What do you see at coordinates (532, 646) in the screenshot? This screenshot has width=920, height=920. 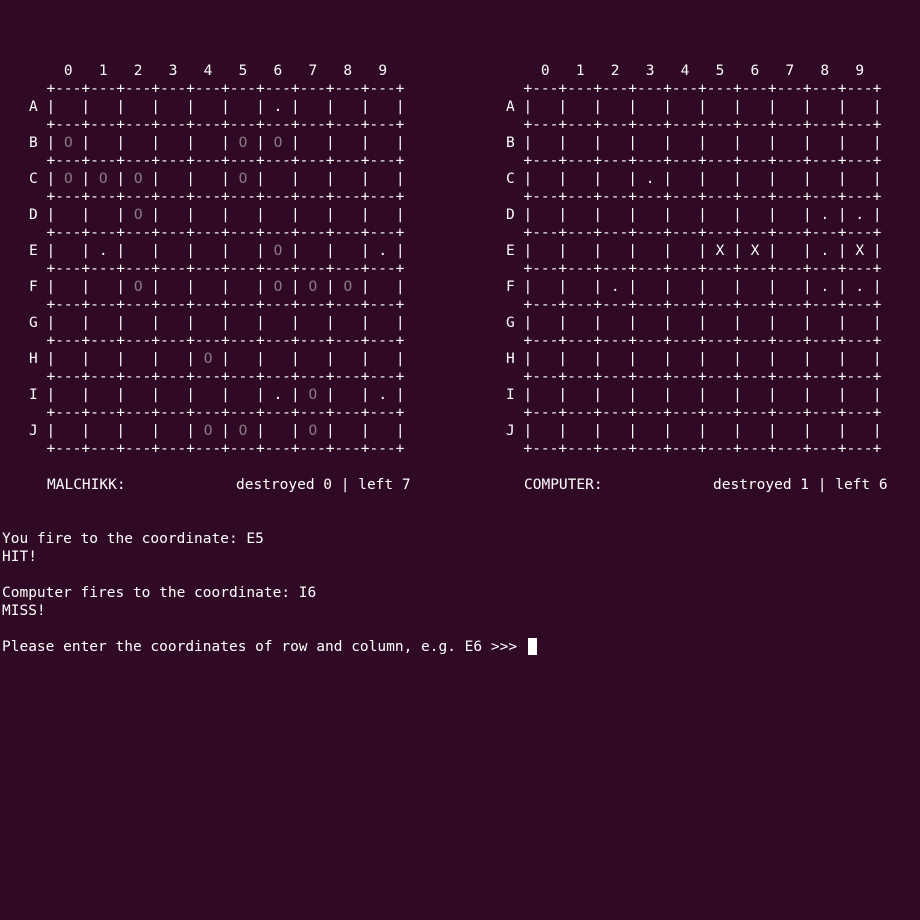 I see `text-cursor` at bounding box center [532, 646].